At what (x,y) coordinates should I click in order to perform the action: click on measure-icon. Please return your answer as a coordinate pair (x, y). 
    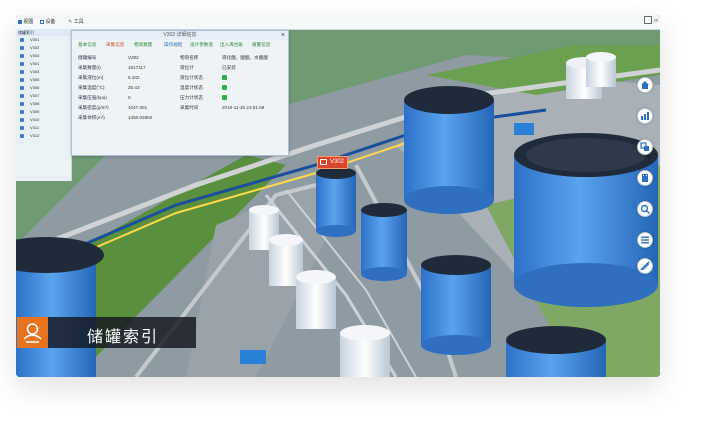
    Looking at the image, I should click on (645, 266).